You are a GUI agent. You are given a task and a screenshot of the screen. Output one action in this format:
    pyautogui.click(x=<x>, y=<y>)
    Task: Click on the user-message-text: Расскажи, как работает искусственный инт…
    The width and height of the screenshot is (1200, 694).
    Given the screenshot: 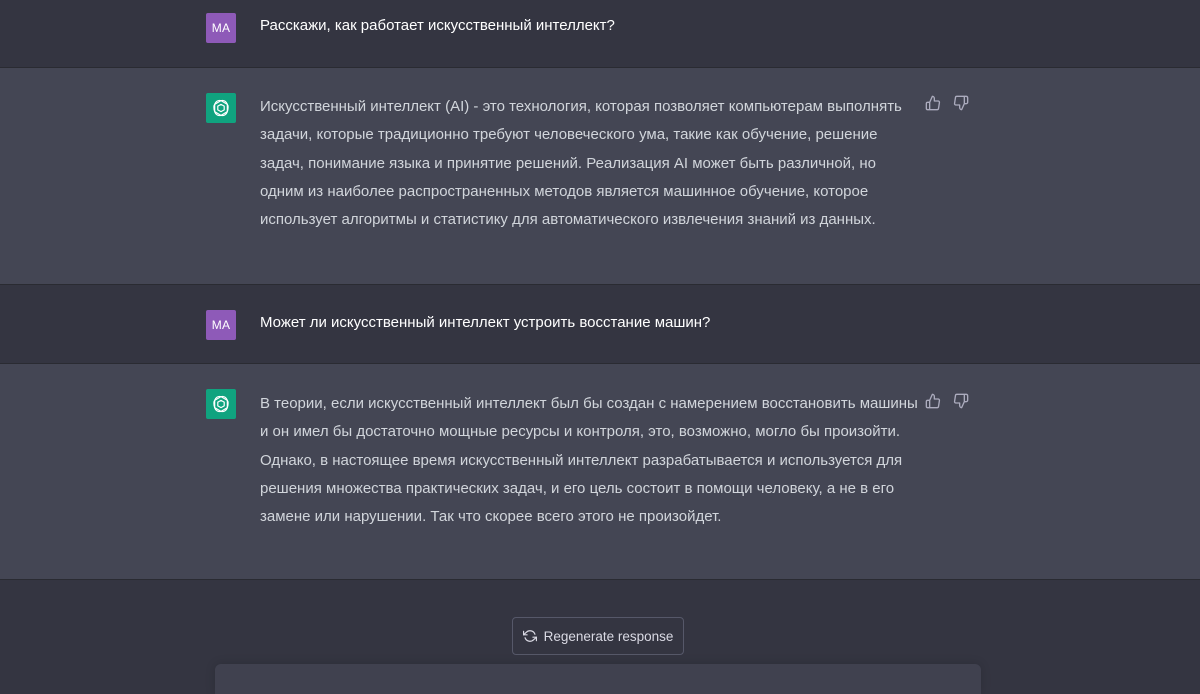 What is the action you would take?
    pyautogui.click(x=437, y=25)
    